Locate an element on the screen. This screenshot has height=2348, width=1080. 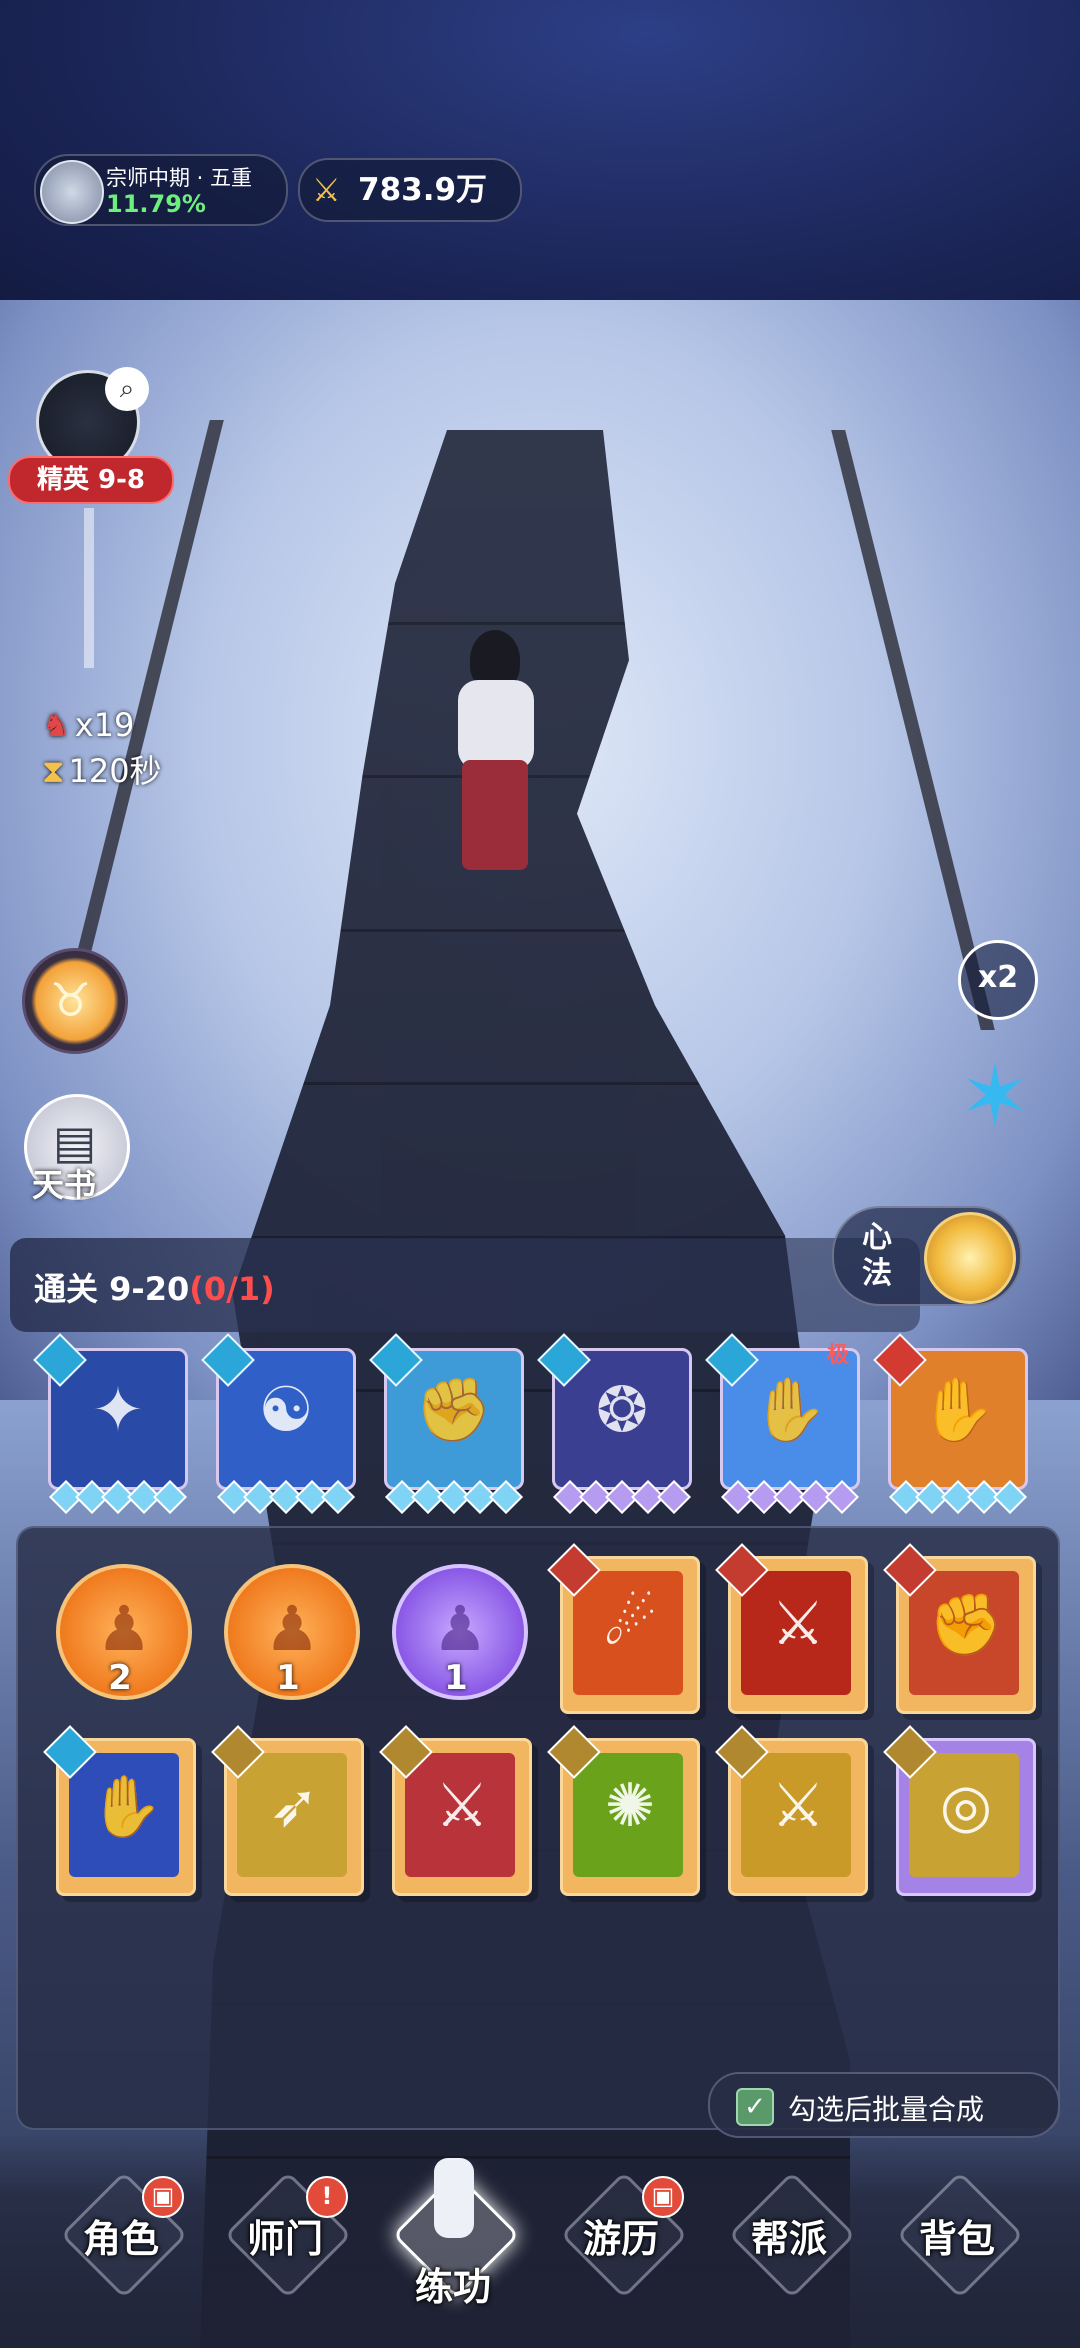
stage-timer: ⧗ 120秒 is located at coordinates (102, 771).